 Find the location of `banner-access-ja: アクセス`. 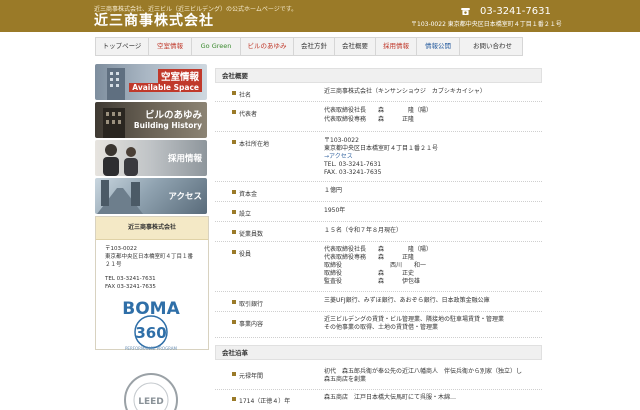

banner-access-ja: アクセス is located at coordinates (185, 197).